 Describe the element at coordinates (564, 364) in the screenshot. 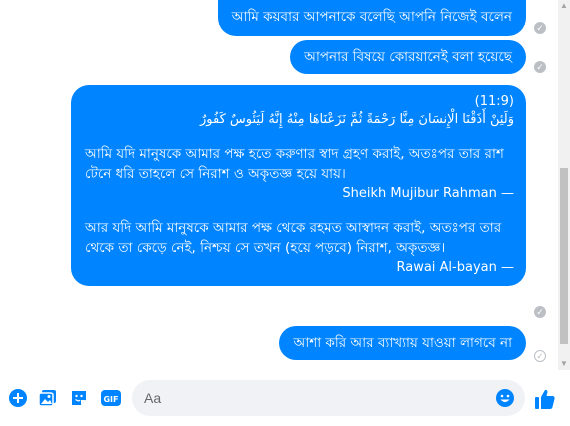

I see `scroll-down-arrow-icon: ▼` at that location.